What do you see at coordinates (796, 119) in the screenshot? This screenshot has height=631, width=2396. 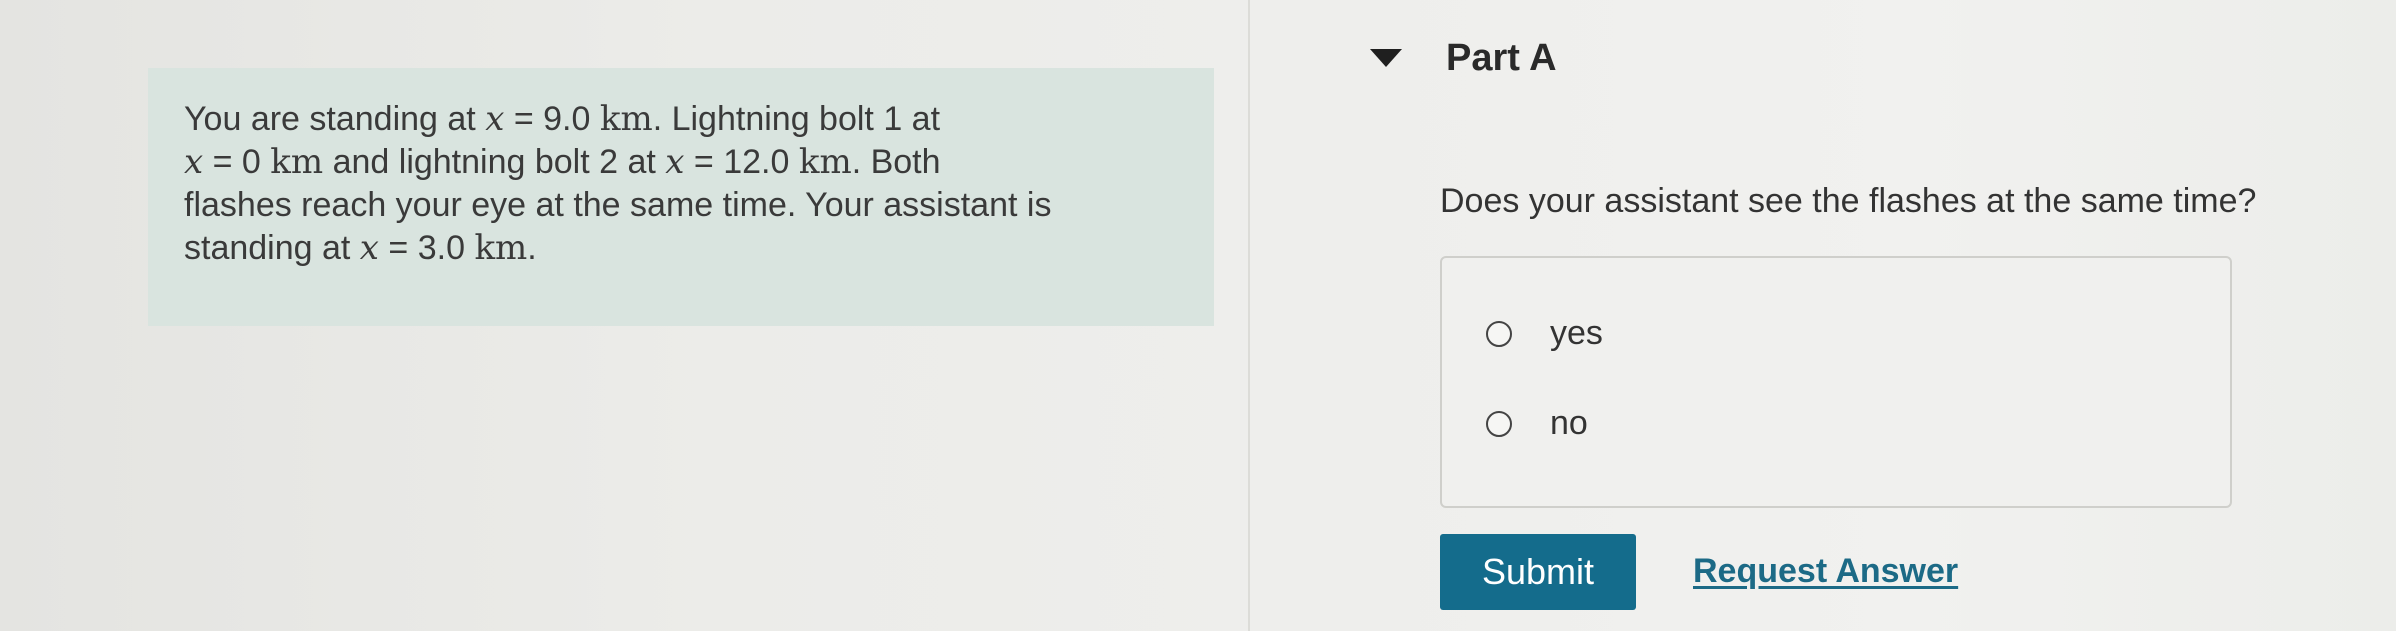 I see `problem-text-segment: . Lightning bolt 1 at` at bounding box center [796, 119].